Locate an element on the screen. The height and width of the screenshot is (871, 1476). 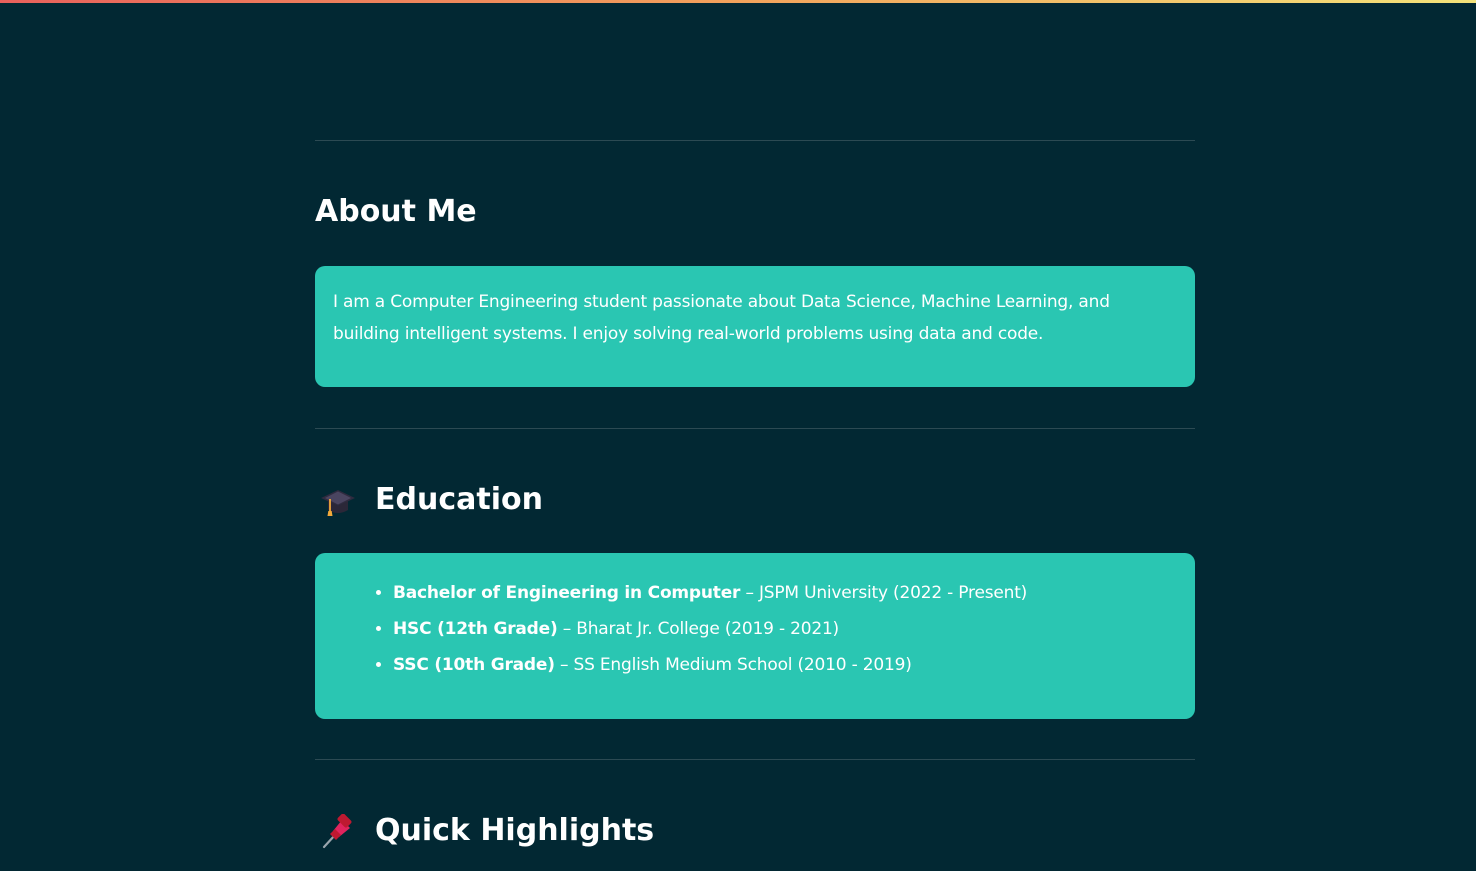
pushpin-icon is located at coordinates (338, 831).